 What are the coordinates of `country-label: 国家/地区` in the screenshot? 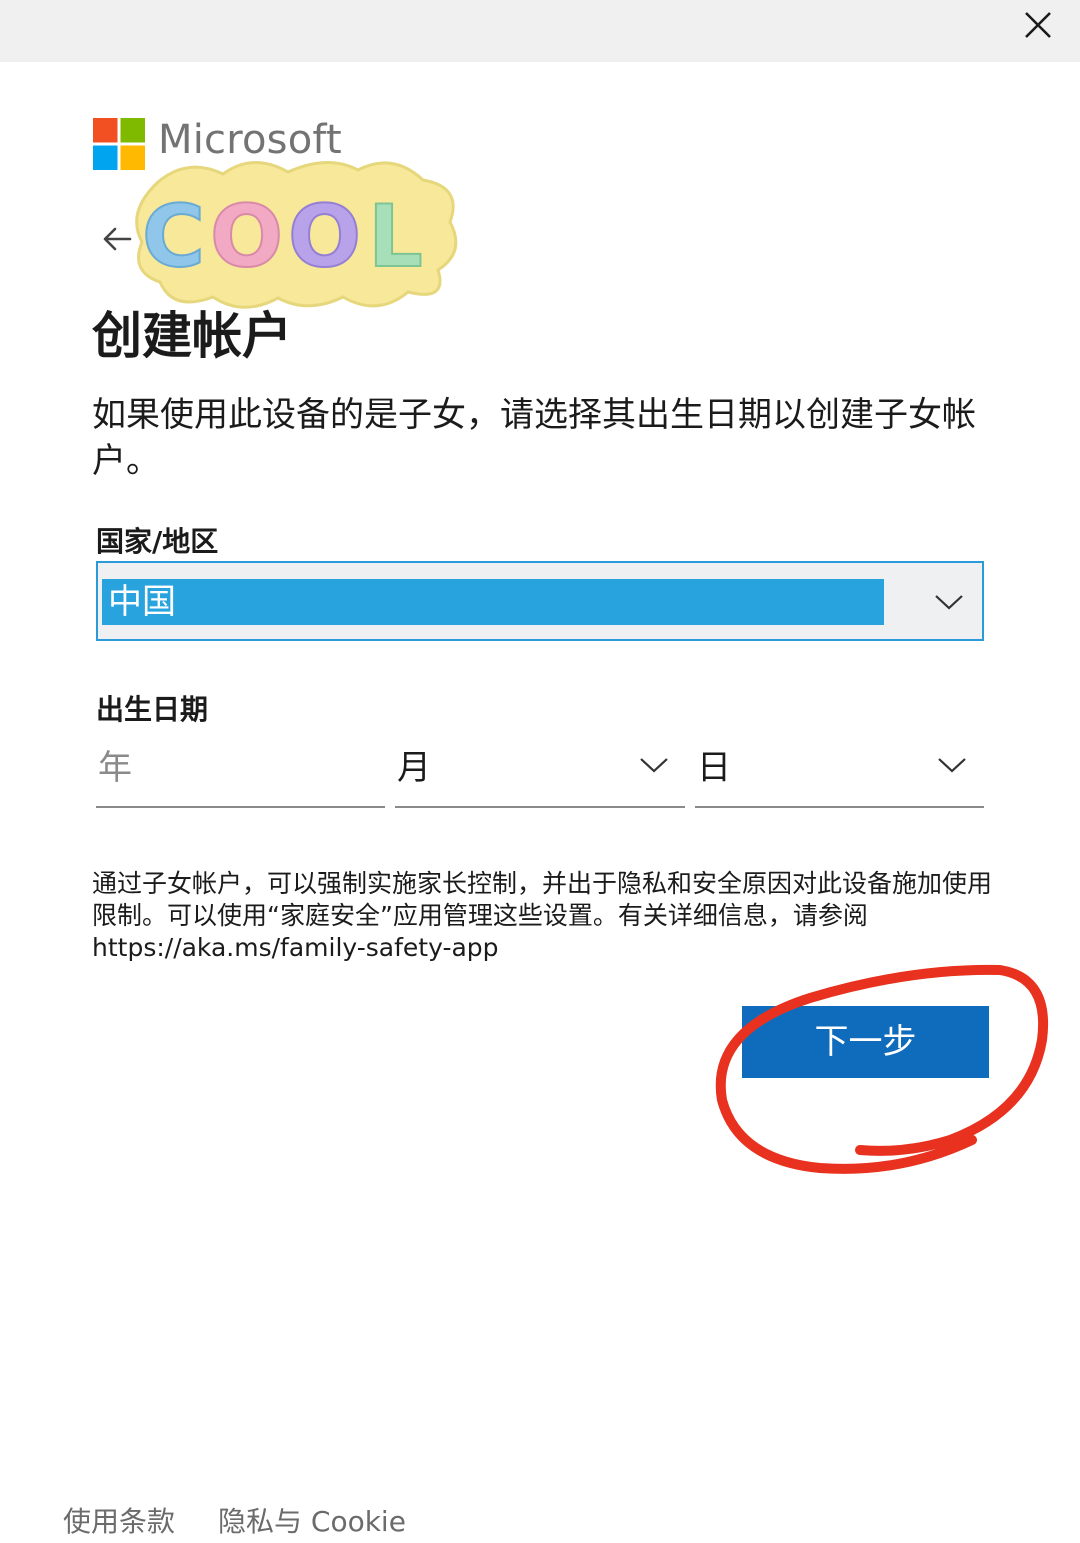 It's located at (157, 541).